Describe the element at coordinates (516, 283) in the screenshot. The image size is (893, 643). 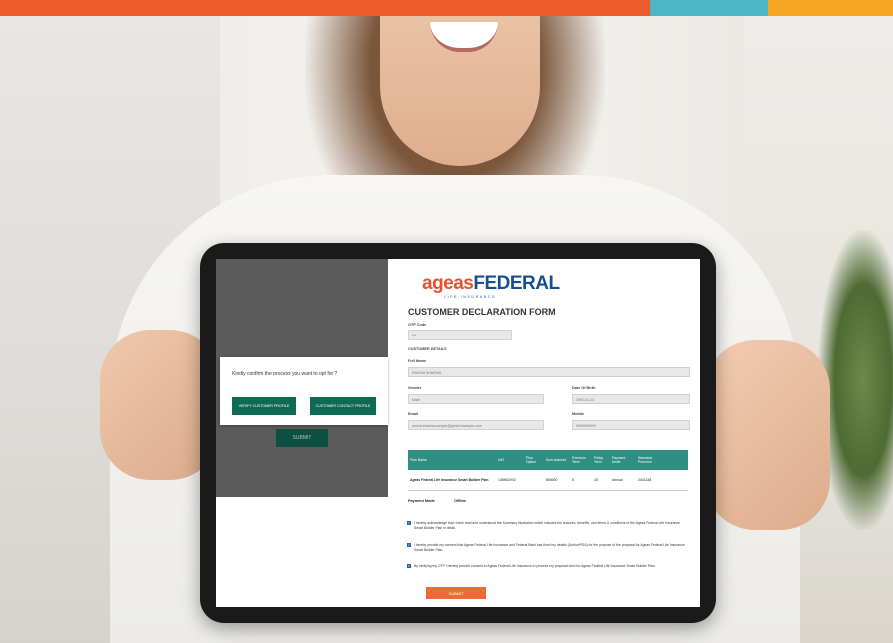
I see `logo-federal-text: FEDERAL` at that location.